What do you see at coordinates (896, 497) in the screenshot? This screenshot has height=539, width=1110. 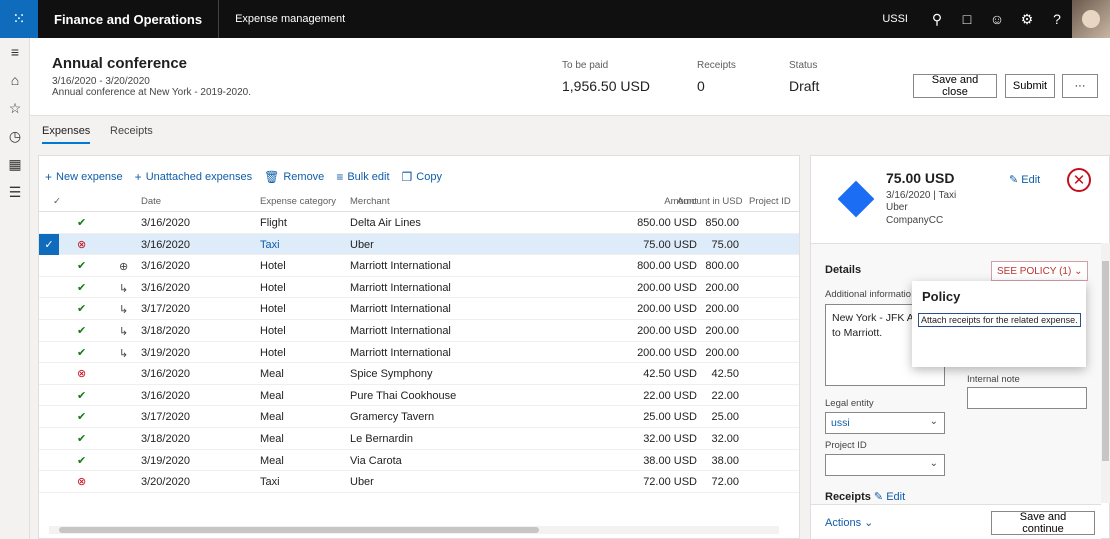 I see `receipts-edit-label: Edit` at bounding box center [896, 497].